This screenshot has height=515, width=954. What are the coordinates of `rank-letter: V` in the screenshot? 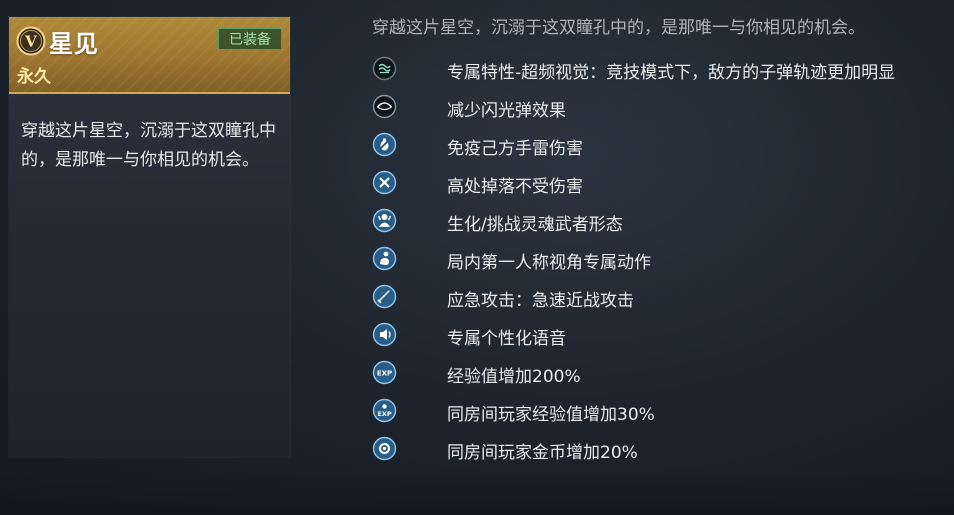 It's located at (30, 42).